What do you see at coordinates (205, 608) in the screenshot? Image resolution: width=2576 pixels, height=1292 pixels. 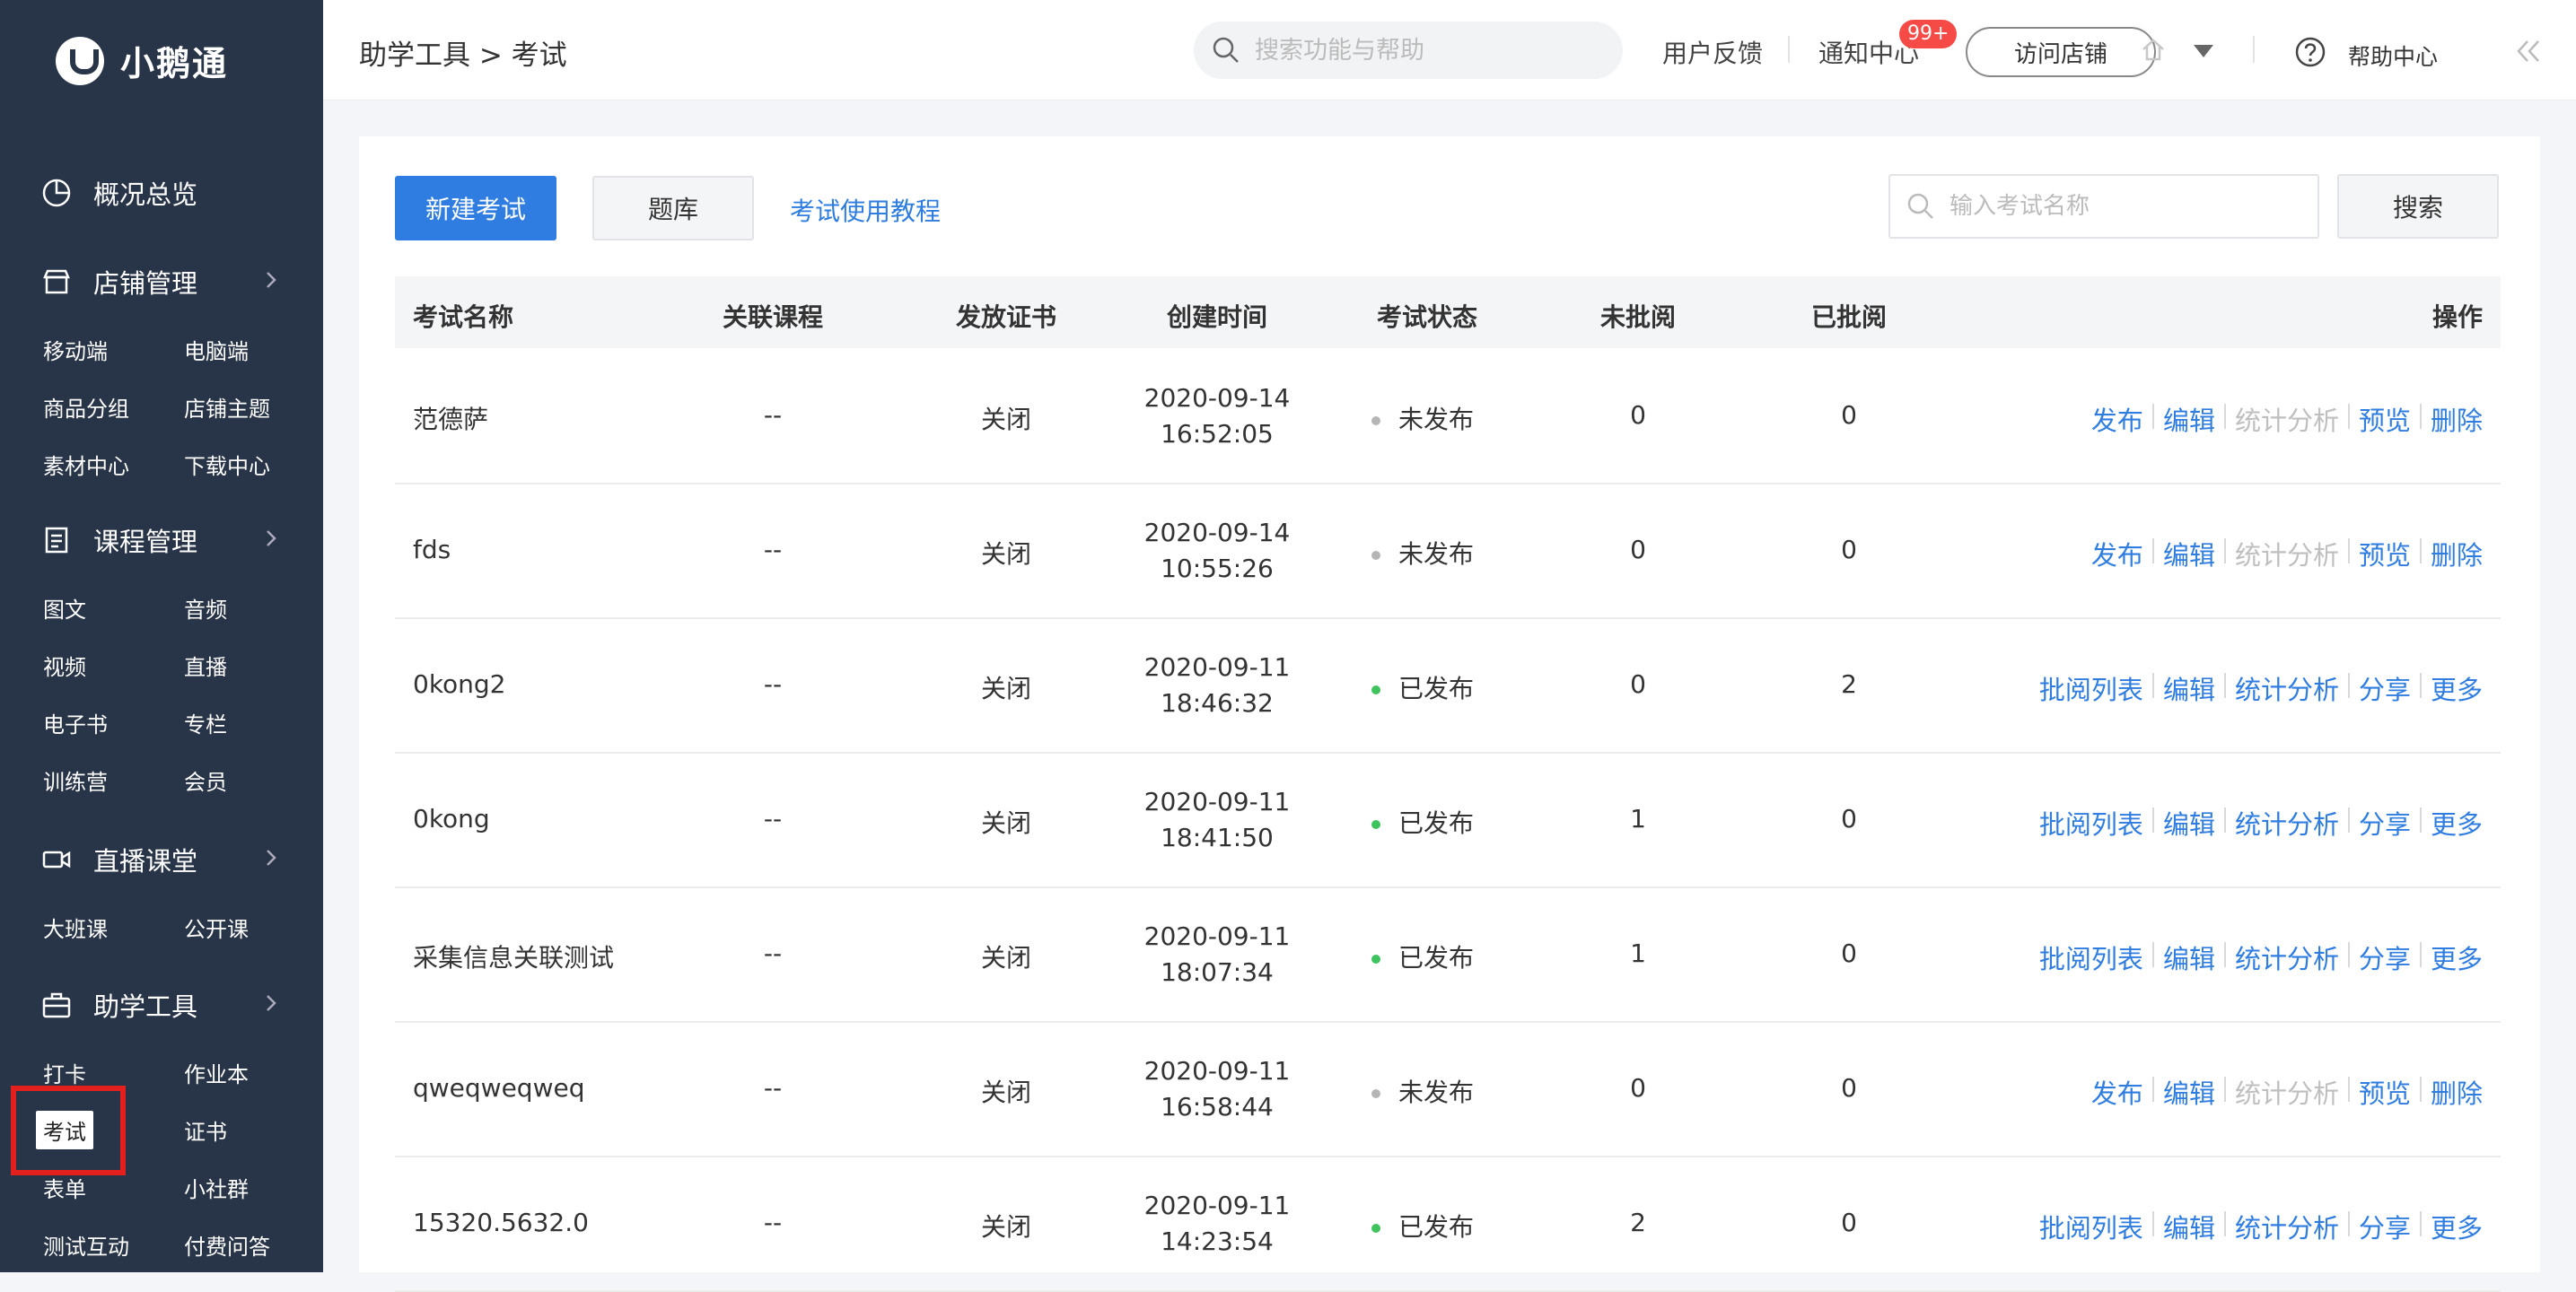 I see `sidebar-item-audio: 音频` at bounding box center [205, 608].